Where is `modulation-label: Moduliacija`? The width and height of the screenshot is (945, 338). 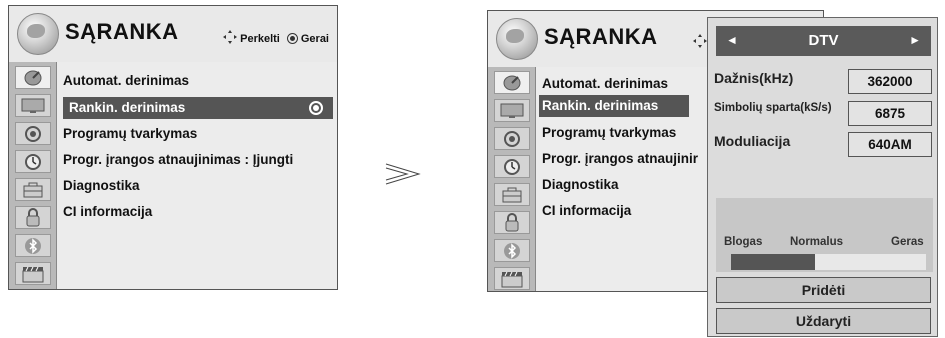 modulation-label: Moduliacija is located at coordinates (752, 141).